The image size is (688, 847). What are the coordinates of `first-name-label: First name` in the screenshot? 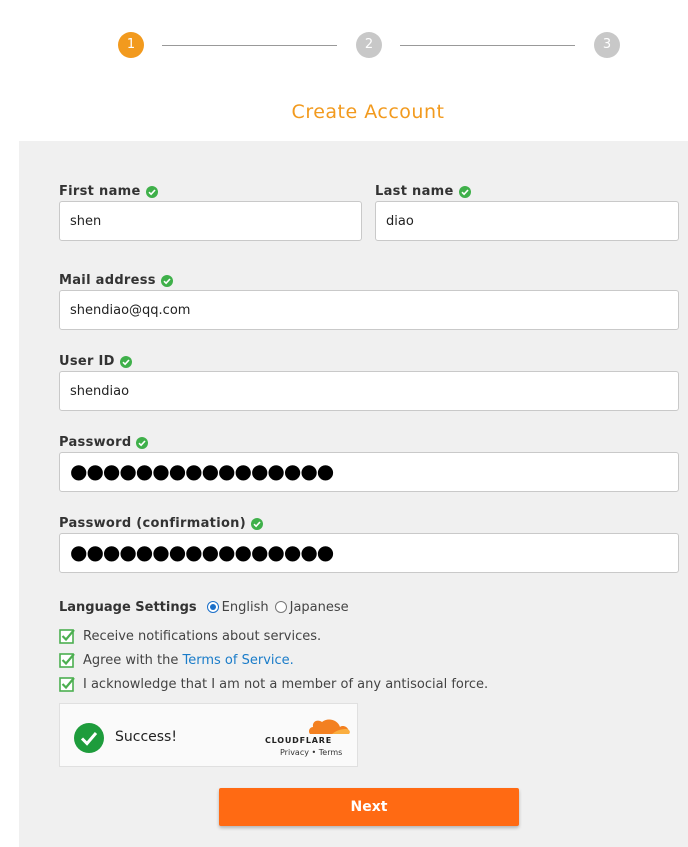 It's located at (108, 191).